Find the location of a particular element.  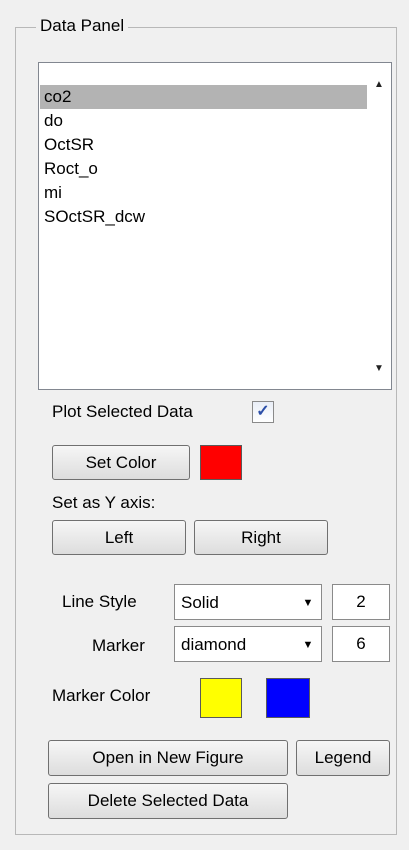

list-scrollbar: ▲ ▼ is located at coordinates (379, 226).